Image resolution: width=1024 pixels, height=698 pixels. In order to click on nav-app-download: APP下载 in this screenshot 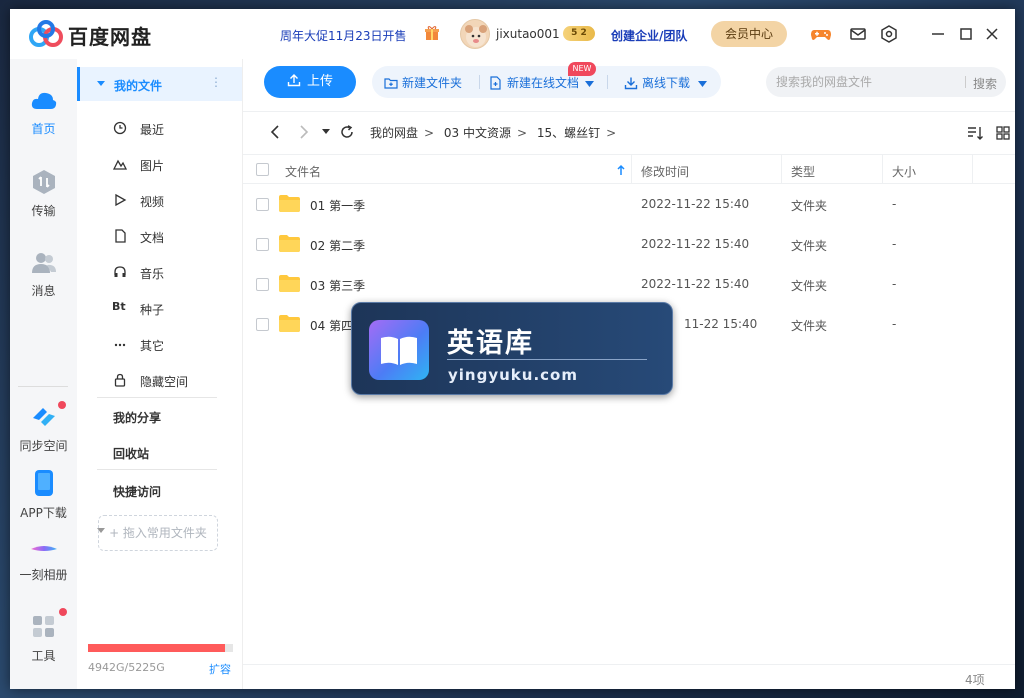, I will do `click(43, 495)`.